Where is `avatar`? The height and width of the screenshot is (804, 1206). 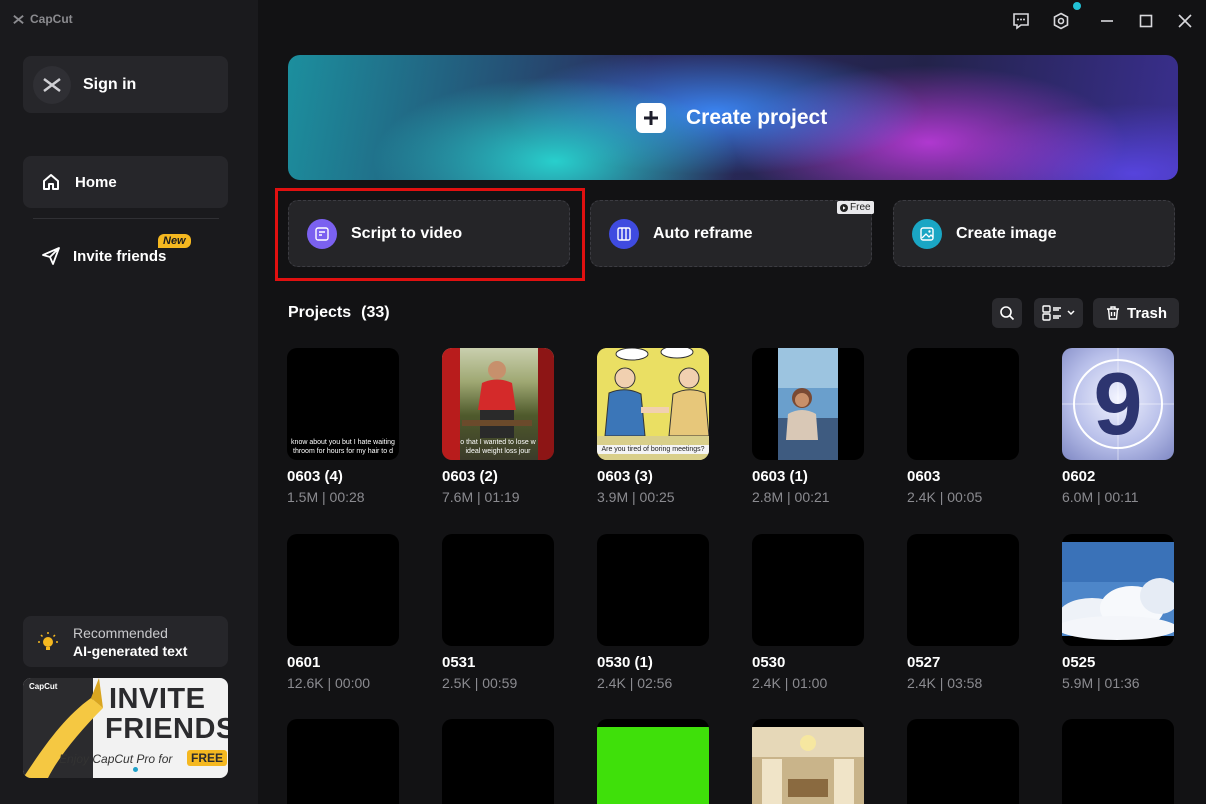
avatar is located at coordinates (52, 84).